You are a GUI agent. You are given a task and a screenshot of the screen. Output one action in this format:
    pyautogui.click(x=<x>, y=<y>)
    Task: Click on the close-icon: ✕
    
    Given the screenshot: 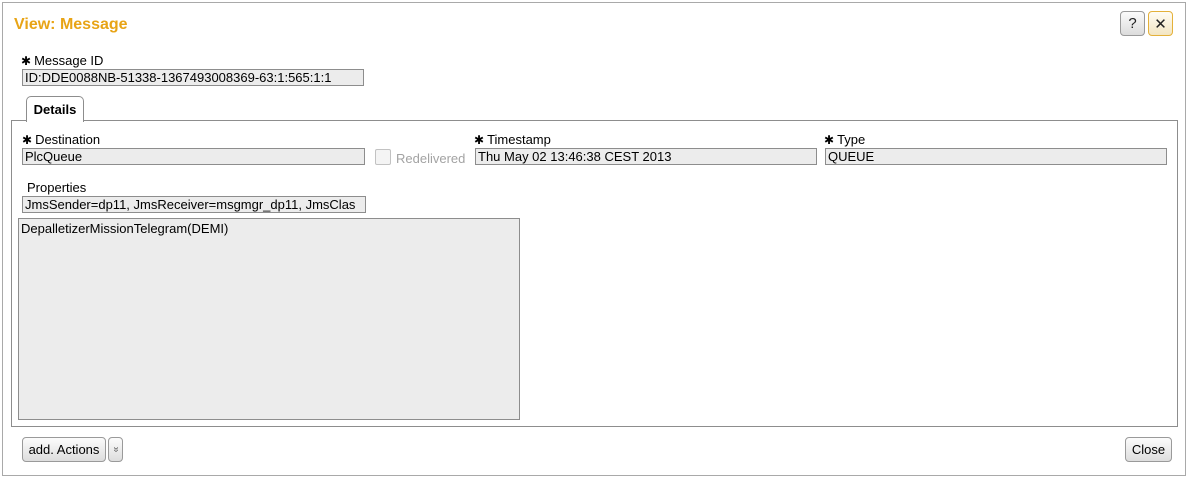 What is the action you would take?
    pyautogui.click(x=1160, y=24)
    